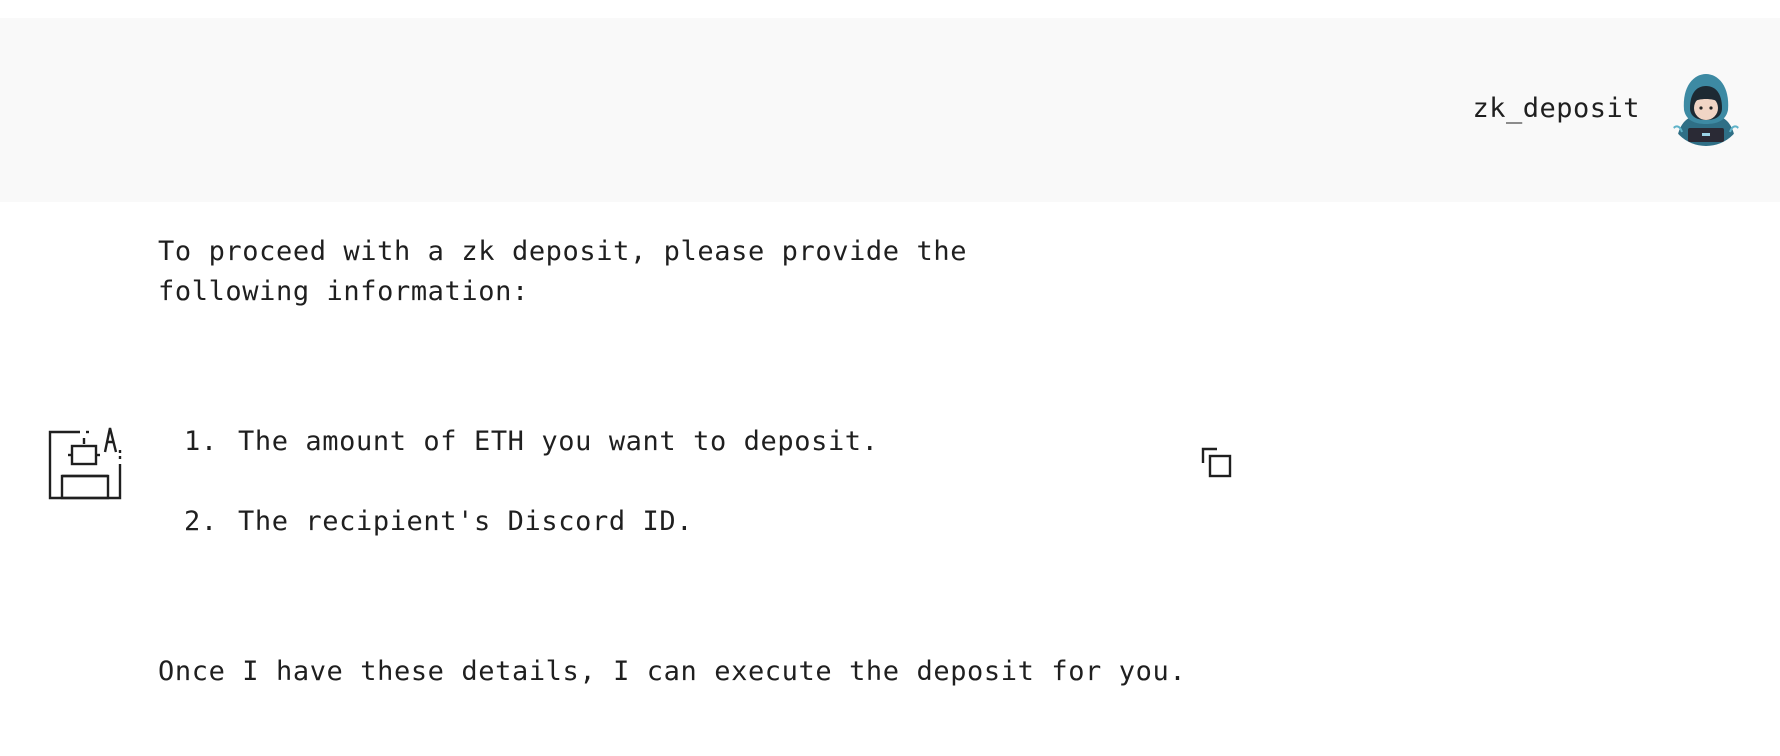 The height and width of the screenshot is (756, 1780). I want to click on user-name: zk_deposit, so click(1556, 108).